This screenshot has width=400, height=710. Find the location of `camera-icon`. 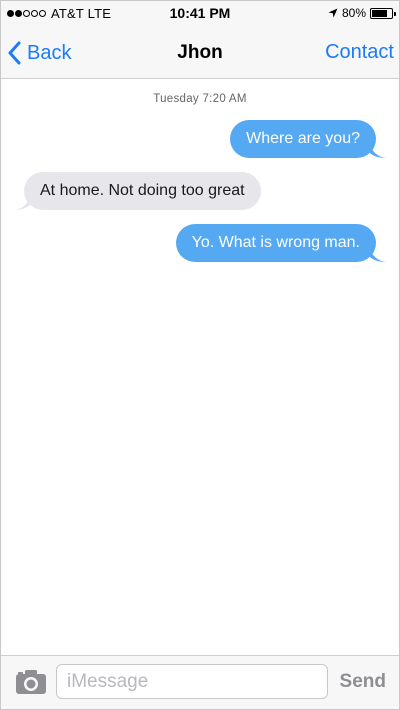

camera-icon is located at coordinates (31, 682).